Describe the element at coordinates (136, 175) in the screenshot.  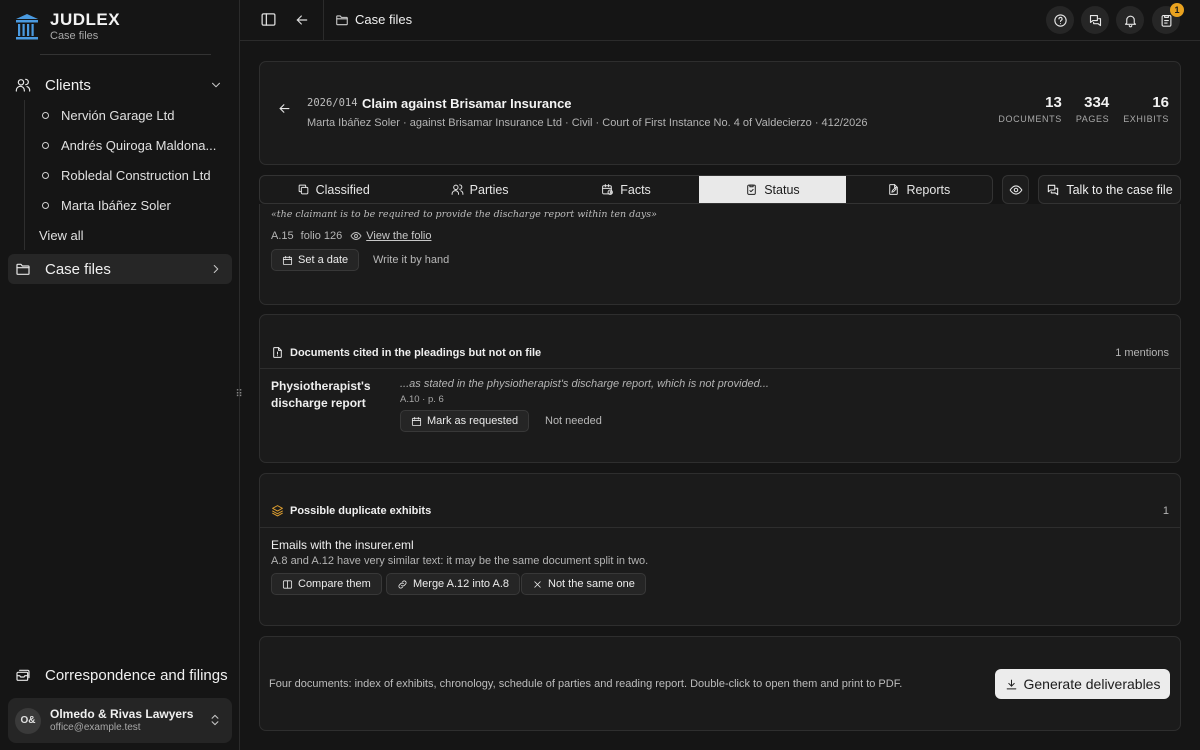
I see `client-item-label: Robledal Construction Ltd` at that location.